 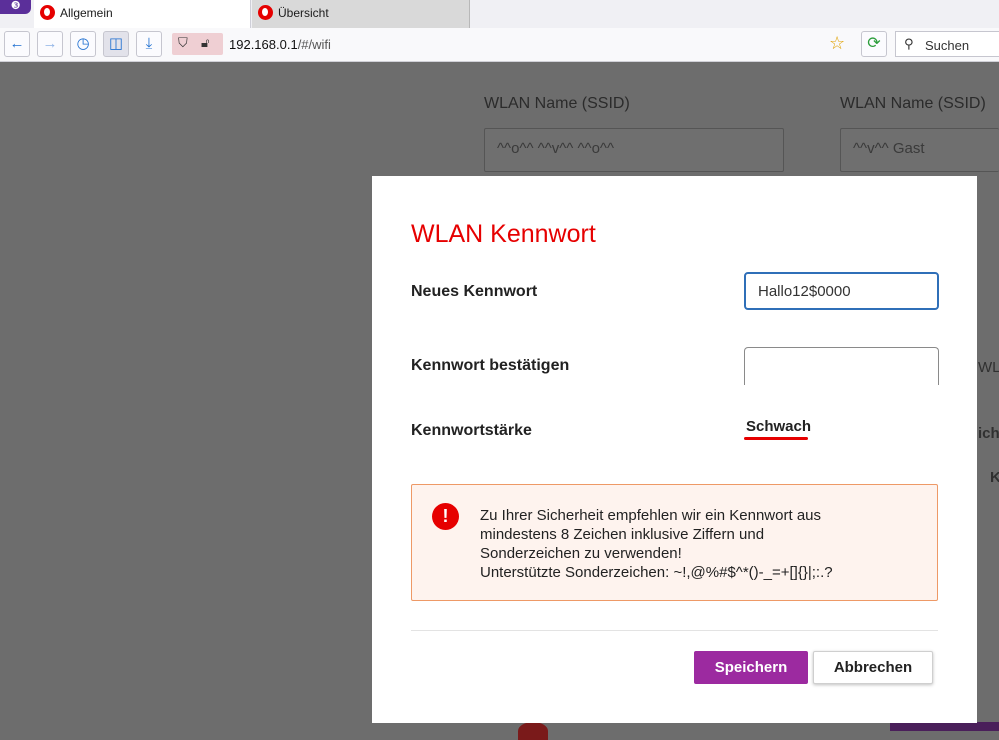 What do you see at coordinates (83, 44) in the screenshot?
I see `history-clock-icon: ◷` at bounding box center [83, 44].